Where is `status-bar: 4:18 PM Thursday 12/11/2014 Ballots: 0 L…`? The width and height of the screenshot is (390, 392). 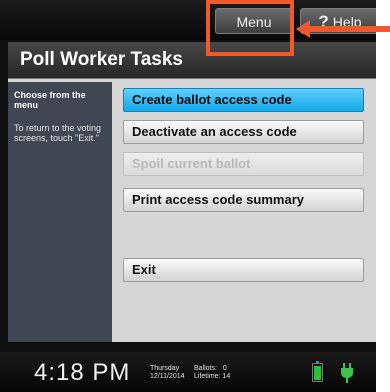 status-bar: 4:18 PM Thursday 12/11/2014 Ballots: 0 L… is located at coordinates (188, 372).